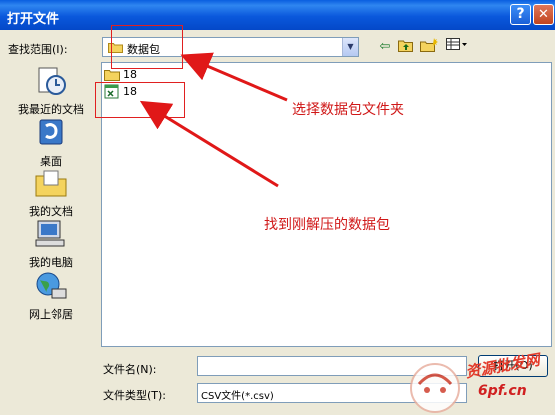 The image size is (555, 415). What do you see at coordinates (327, 225) in the screenshot?
I see `annotation-find-package: 找到刚解压的数据包` at bounding box center [327, 225].